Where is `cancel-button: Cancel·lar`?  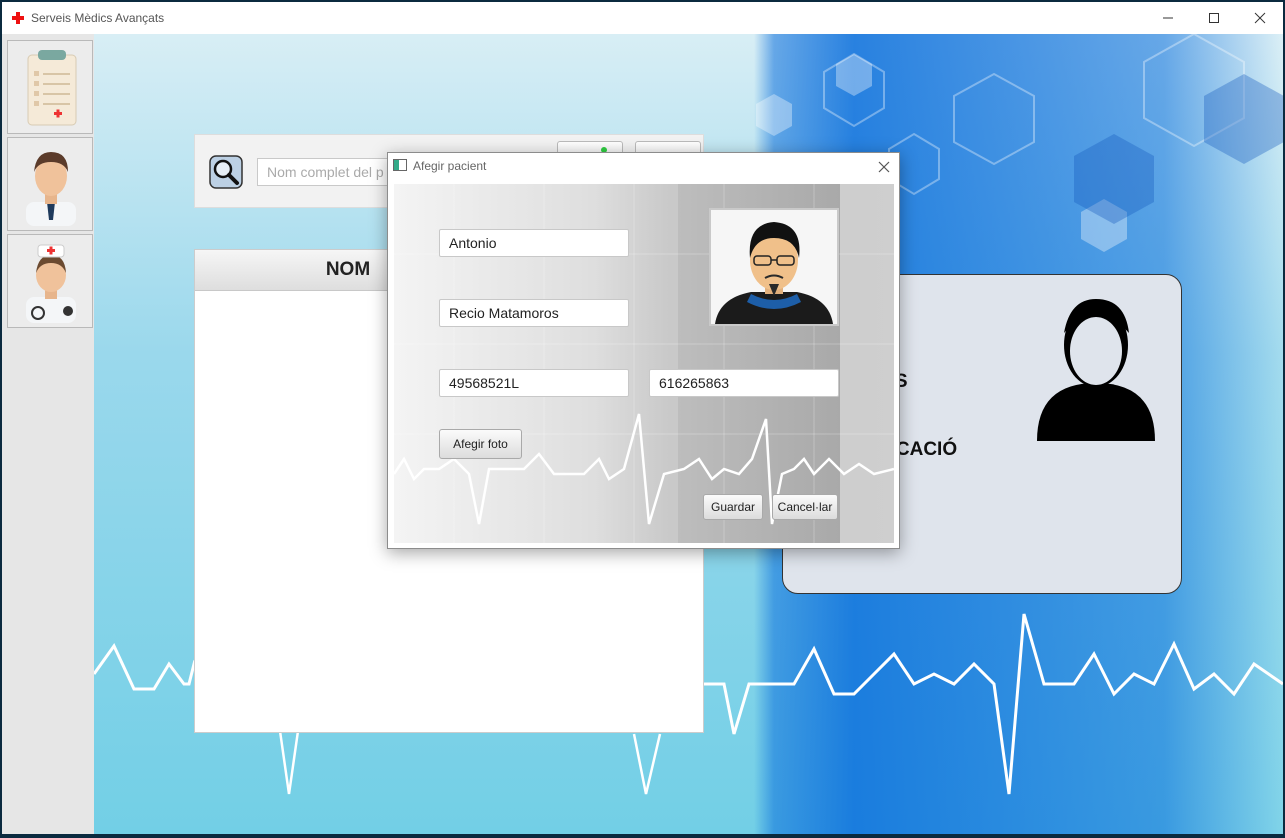
cancel-button: Cancel·lar is located at coordinates (805, 507).